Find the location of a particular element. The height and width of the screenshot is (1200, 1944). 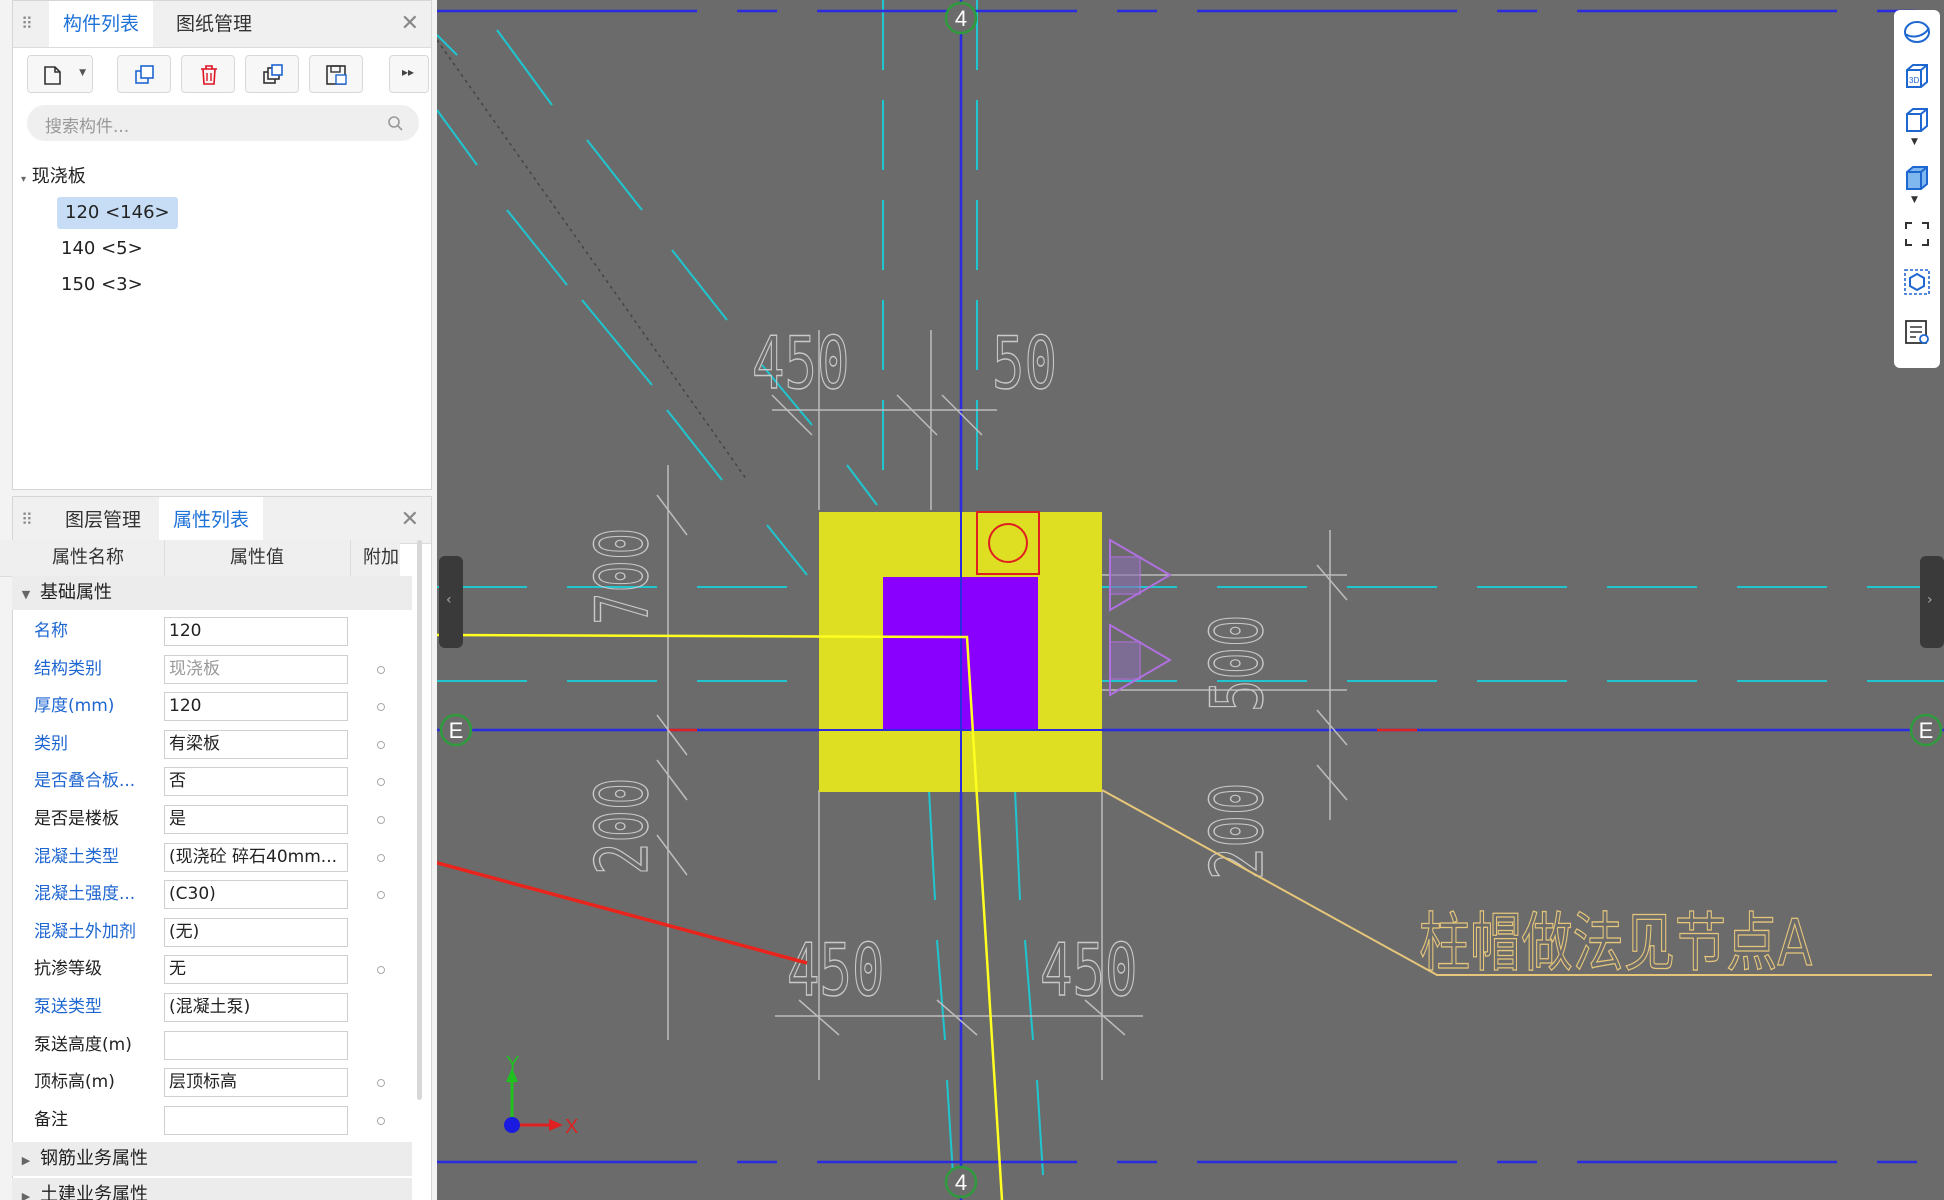

property-panel-tabbar: ⠿ 图层管理 属性列表 ✕ is located at coordinates (222, 520).